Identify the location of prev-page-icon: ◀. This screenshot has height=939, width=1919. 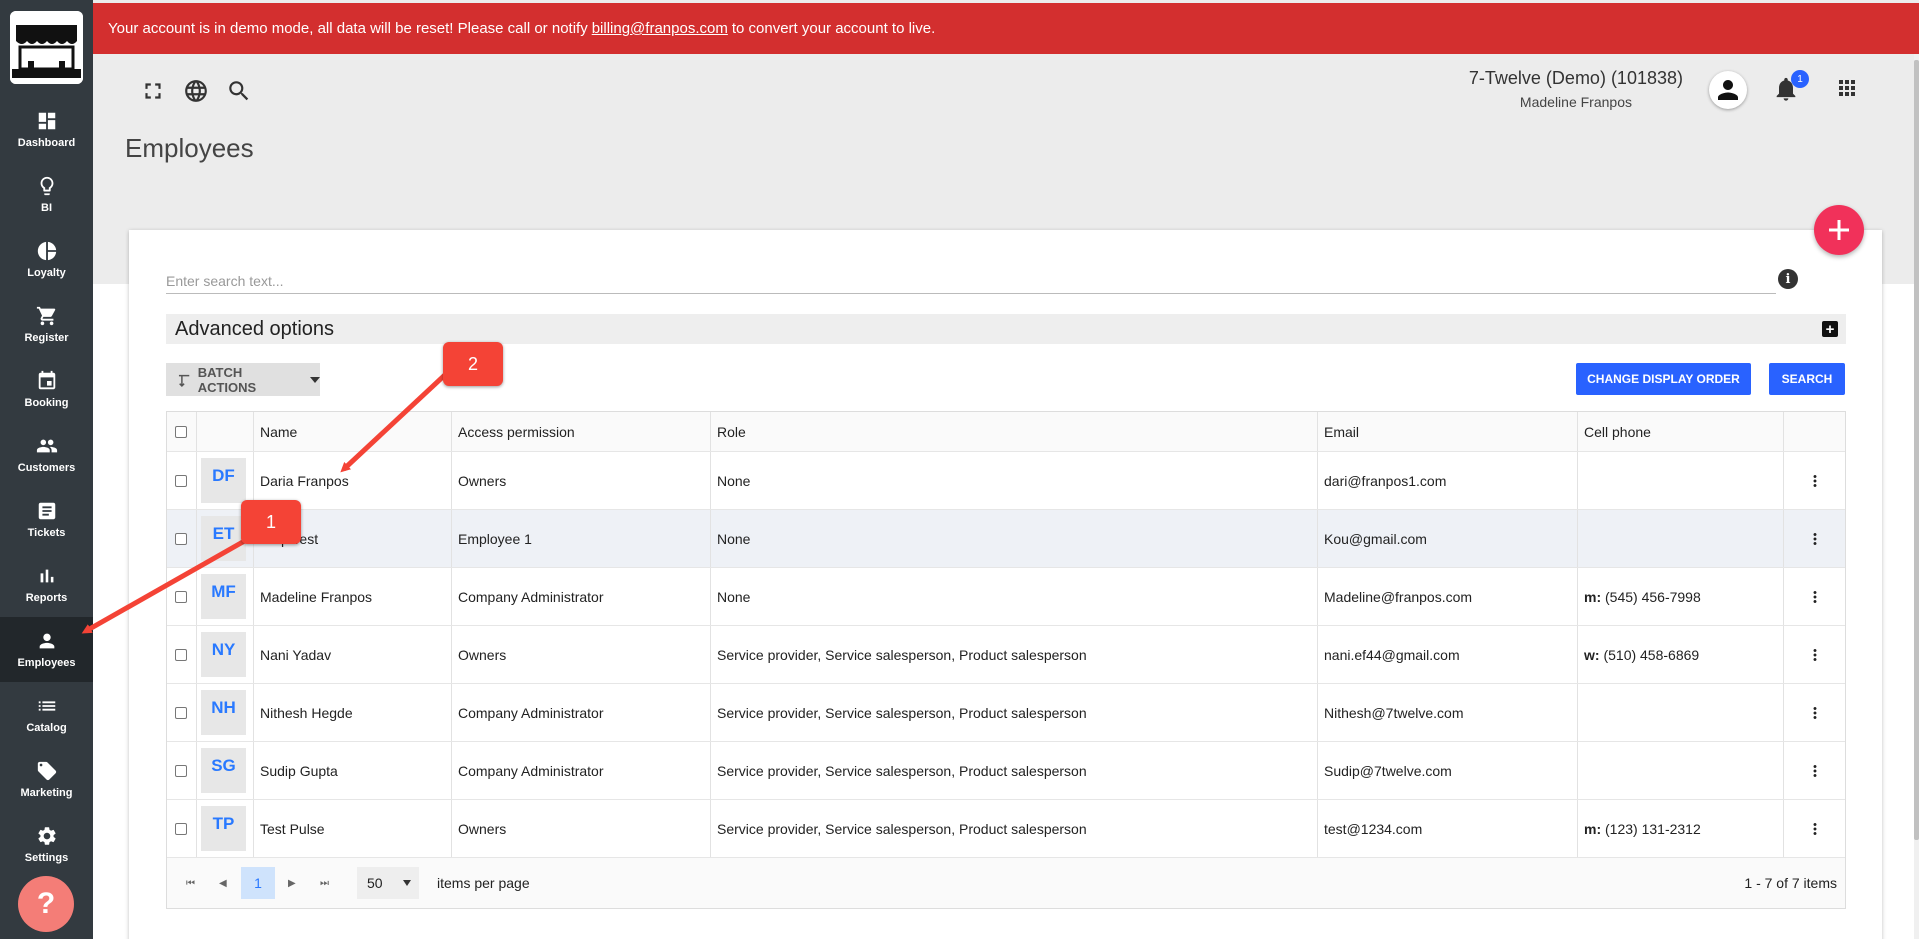
(223, 883).